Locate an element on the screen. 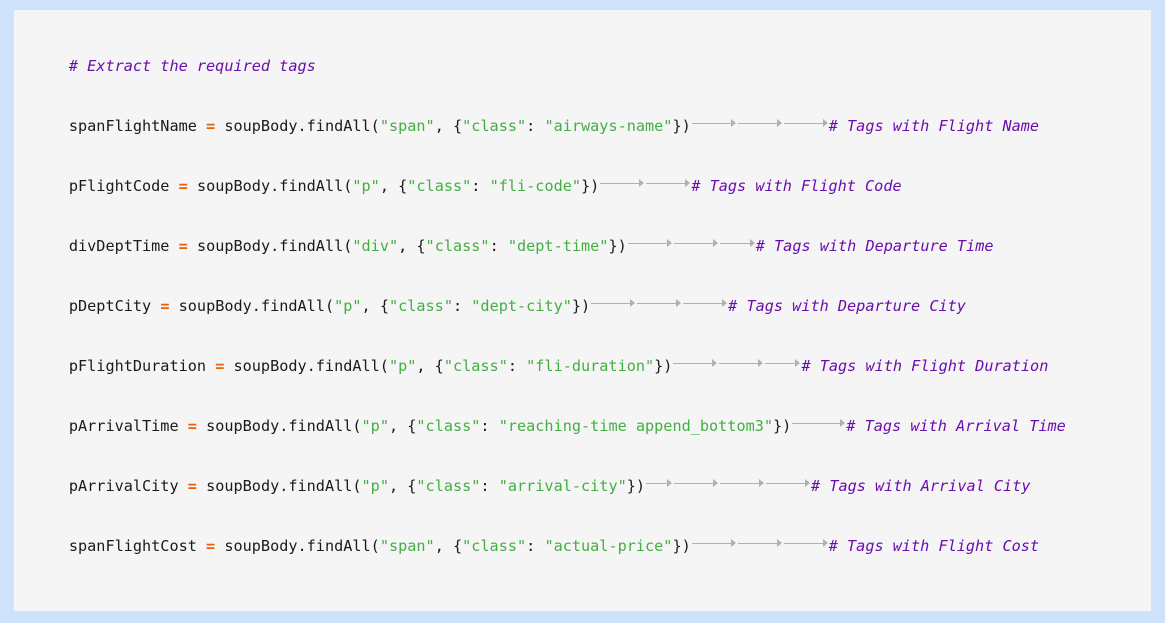 The width and height of the screenshot is (1165, 623). trailing-comment: # Tags with Flight Cost is located at coordinates (934, 546).